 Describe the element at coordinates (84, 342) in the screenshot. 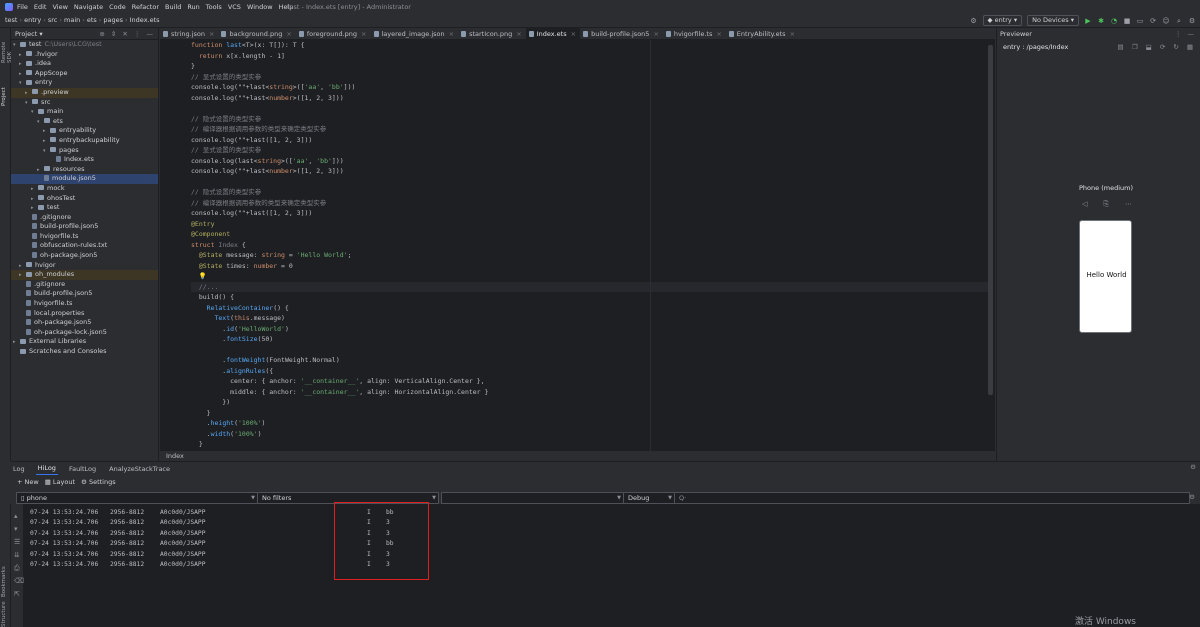

I see `tree-item: ▸ External Libraries` at that location.